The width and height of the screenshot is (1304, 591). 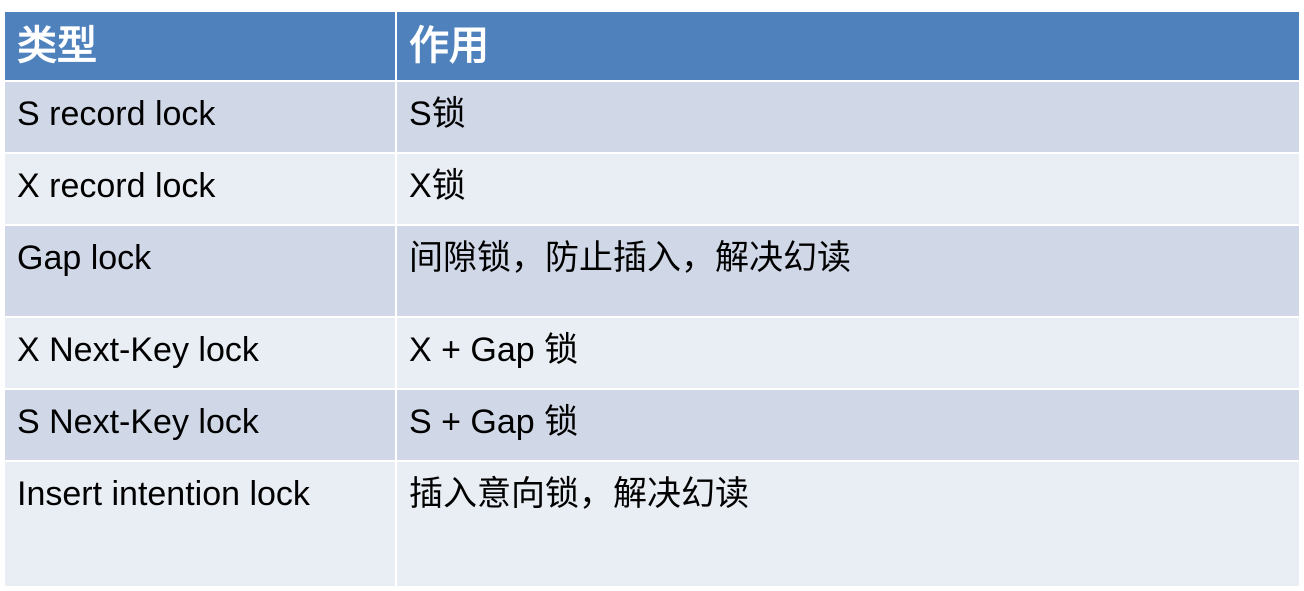 I want to click on header-purpose: 作用, so click(x=449, y=46).